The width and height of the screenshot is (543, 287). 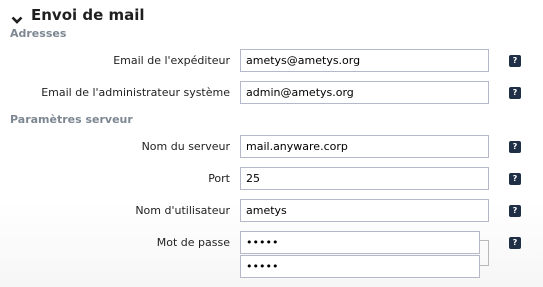 I want to click on port-field: 25, so click(x=364, y=178).